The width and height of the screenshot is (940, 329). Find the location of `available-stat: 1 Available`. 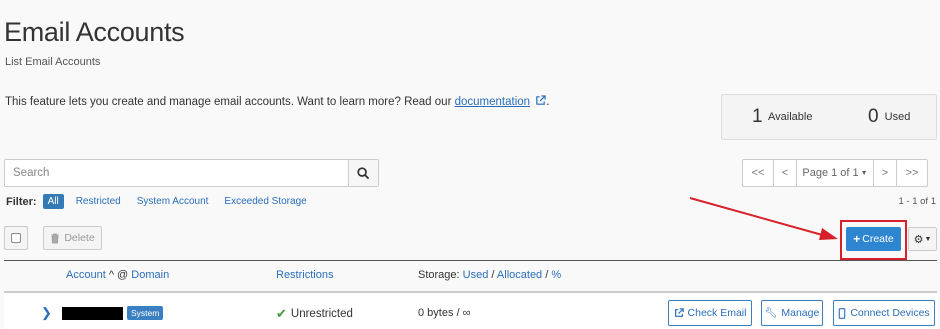

available-stat: 1 Available is located at coordinates (782, 117).